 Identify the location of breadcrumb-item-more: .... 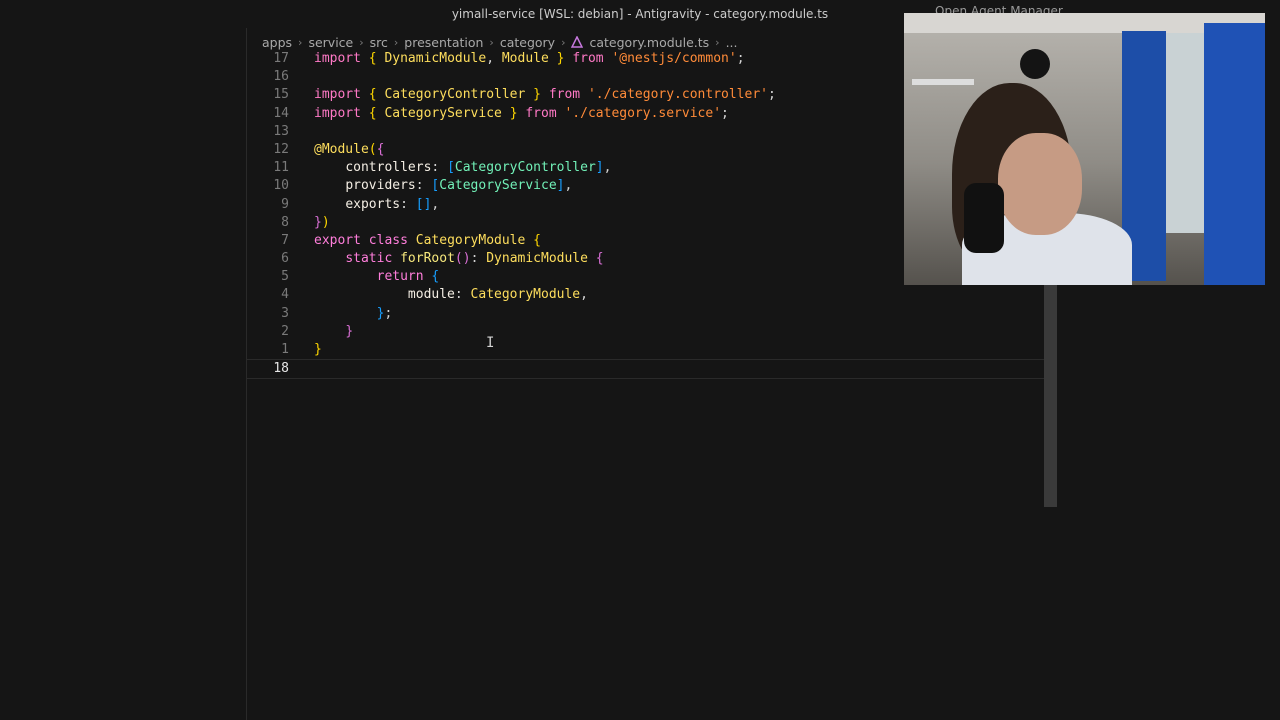
(732, 42).